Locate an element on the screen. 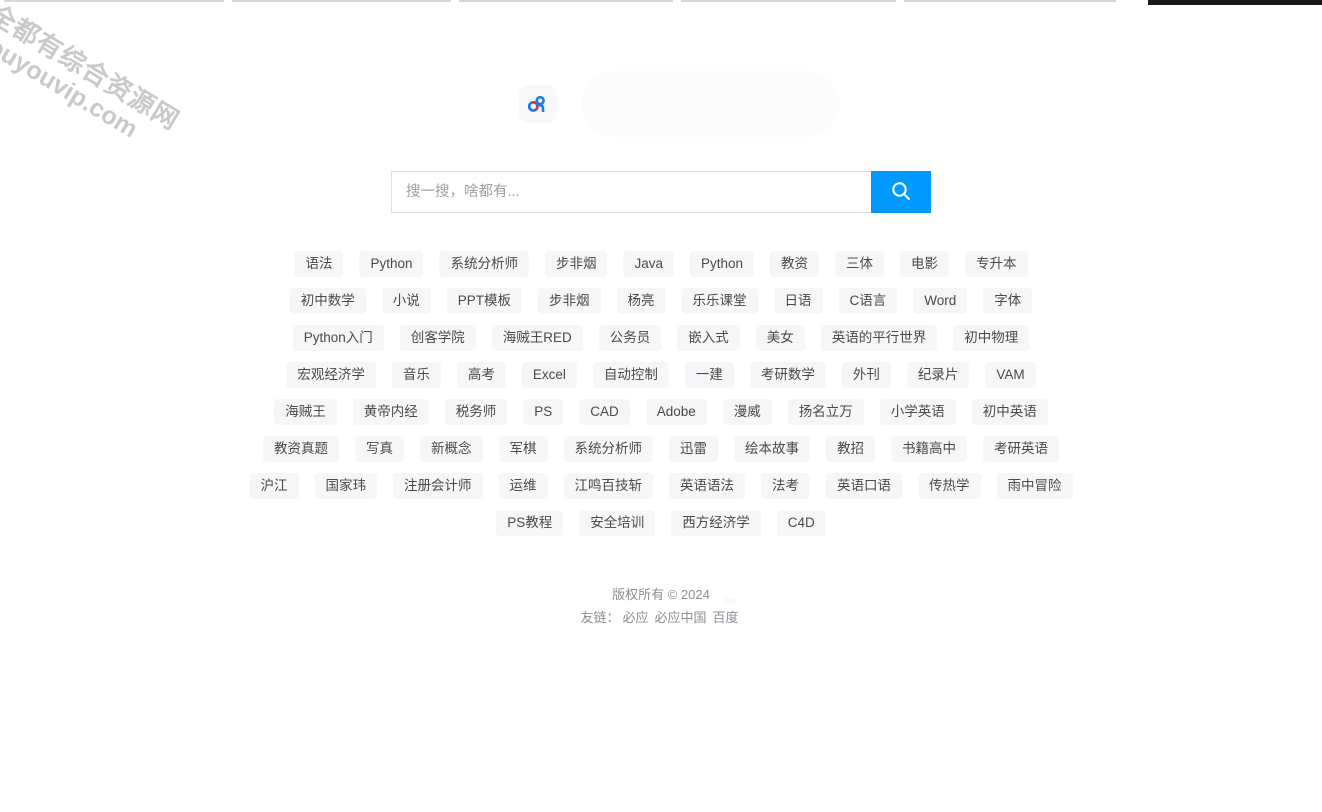 The width and height of the screenshot is (1322, 812). hot-keyword-tag: 初中英语 is located at coordinates (1009, 412).